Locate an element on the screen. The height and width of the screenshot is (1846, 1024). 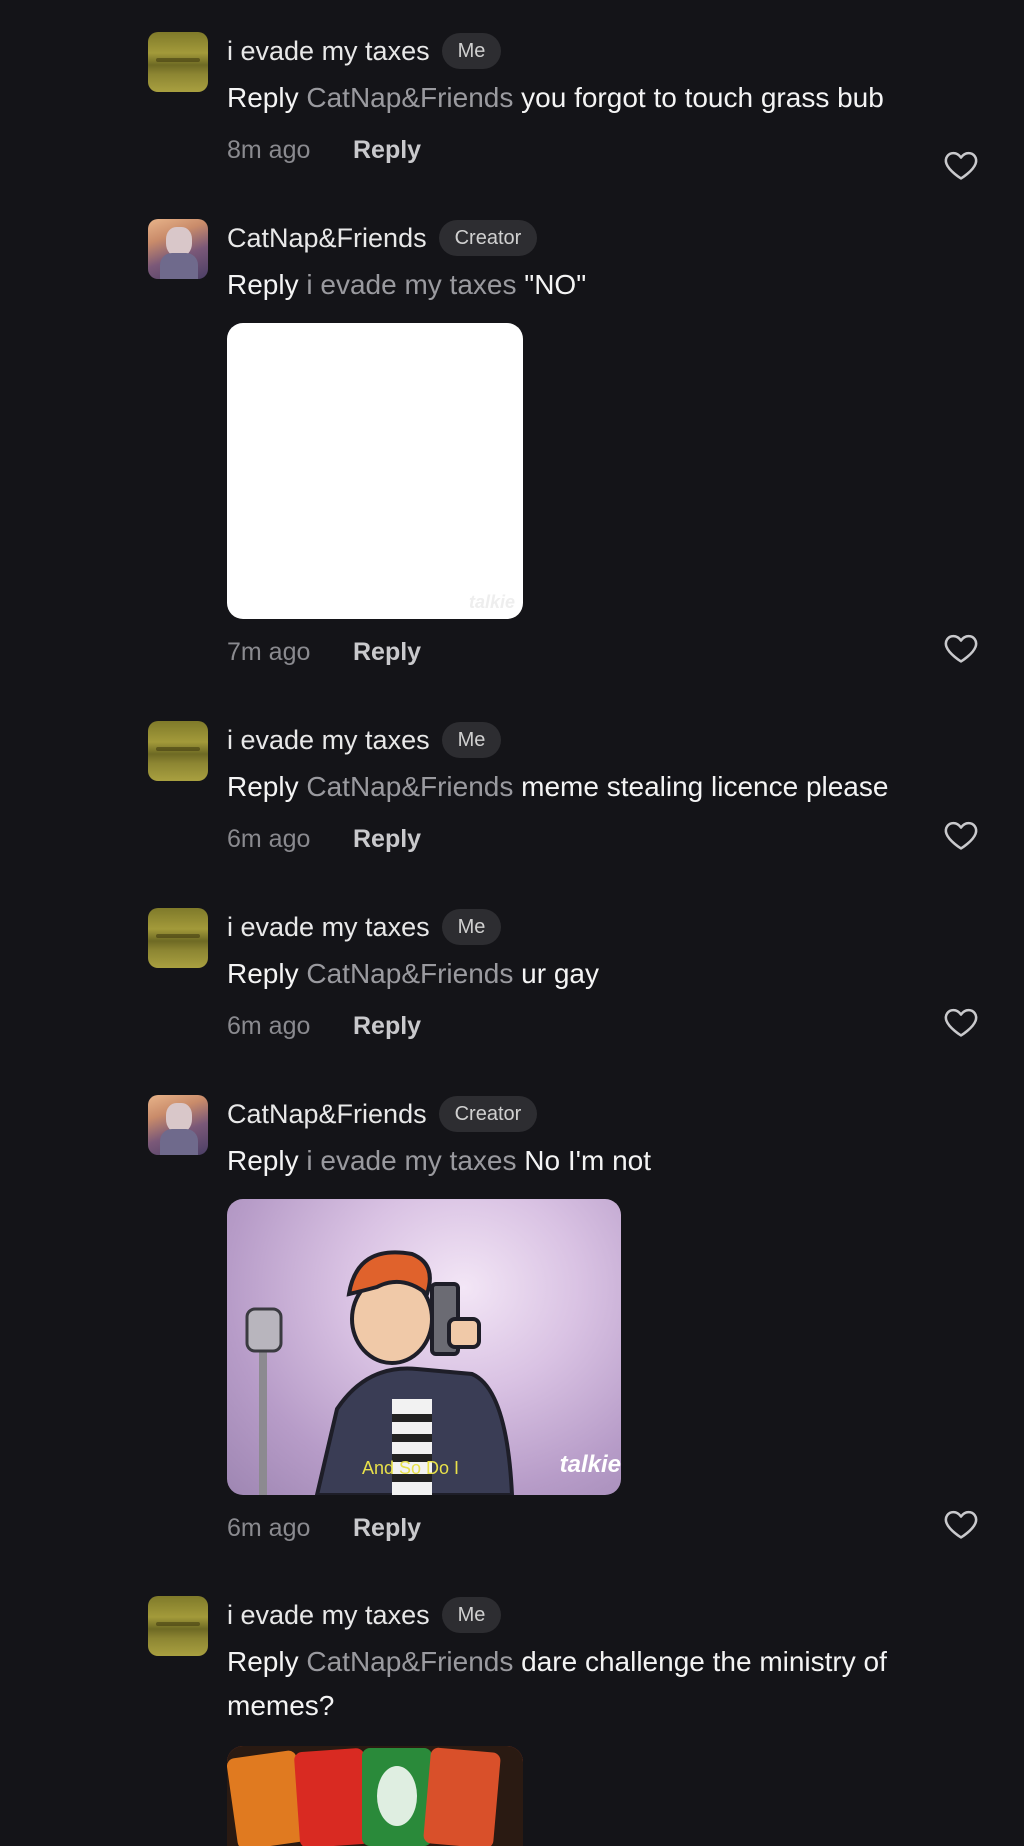
comment-text: Reply i evade my taxes "NO" is located at coordinates (577, 285).